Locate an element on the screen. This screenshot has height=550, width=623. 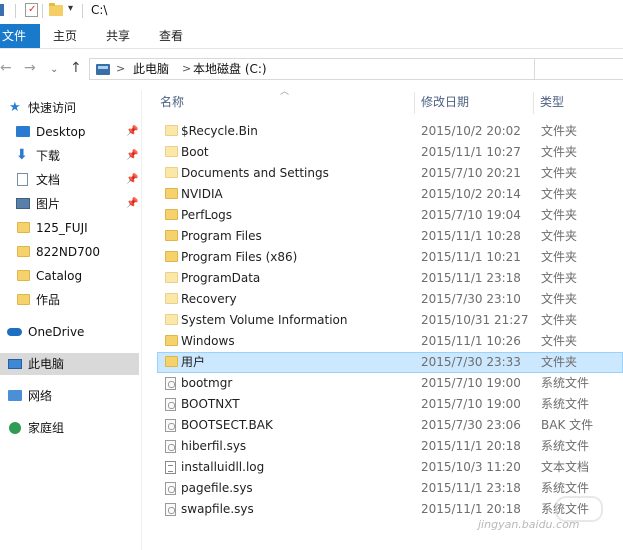
file-date: 2015/7/10 19:00 is located at coordinates (471, 404).